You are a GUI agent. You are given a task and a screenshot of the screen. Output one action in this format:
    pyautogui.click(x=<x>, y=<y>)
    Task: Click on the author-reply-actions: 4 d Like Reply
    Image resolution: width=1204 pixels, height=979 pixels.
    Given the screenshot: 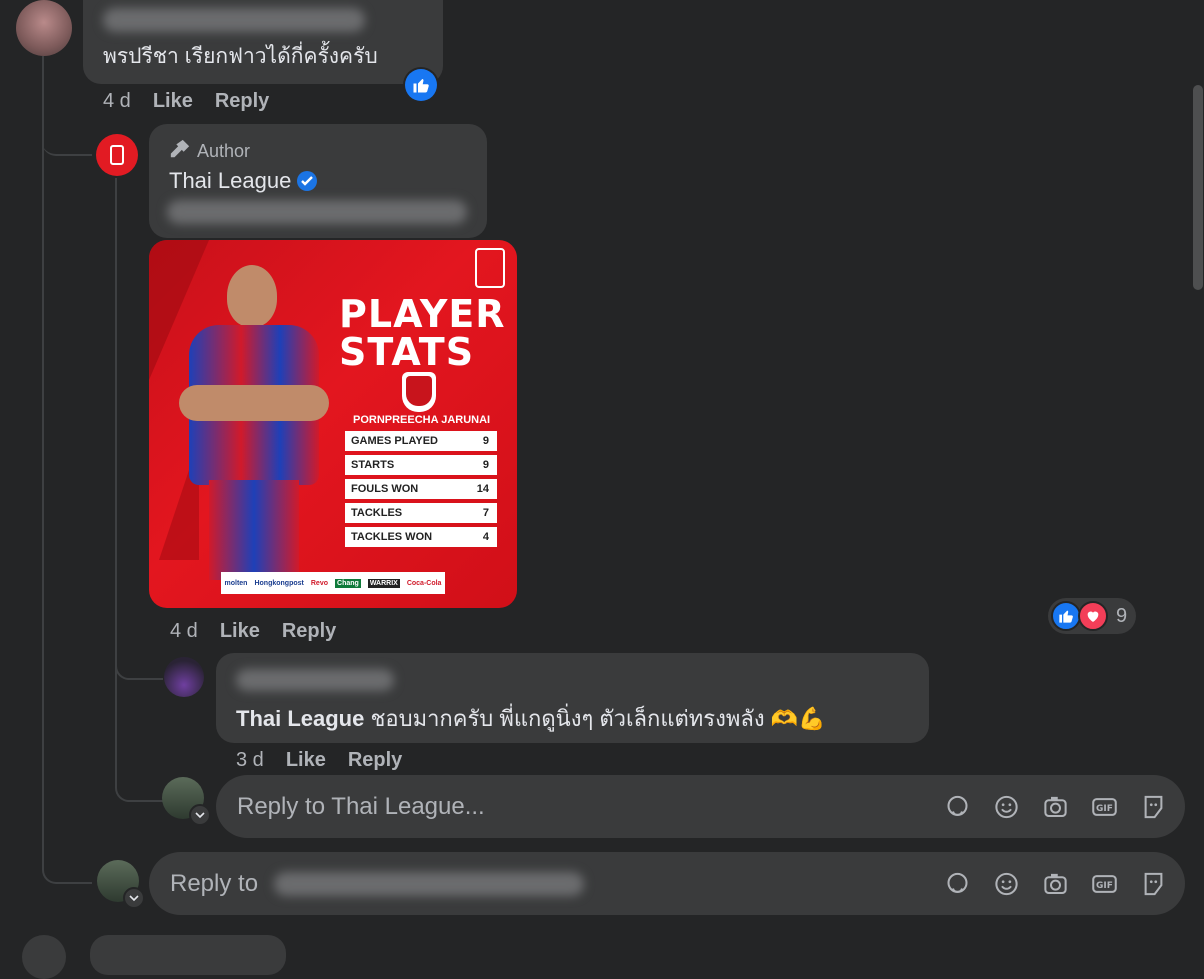 What is the action you would take?
    pyautogui.click(x=253, y=631)
    